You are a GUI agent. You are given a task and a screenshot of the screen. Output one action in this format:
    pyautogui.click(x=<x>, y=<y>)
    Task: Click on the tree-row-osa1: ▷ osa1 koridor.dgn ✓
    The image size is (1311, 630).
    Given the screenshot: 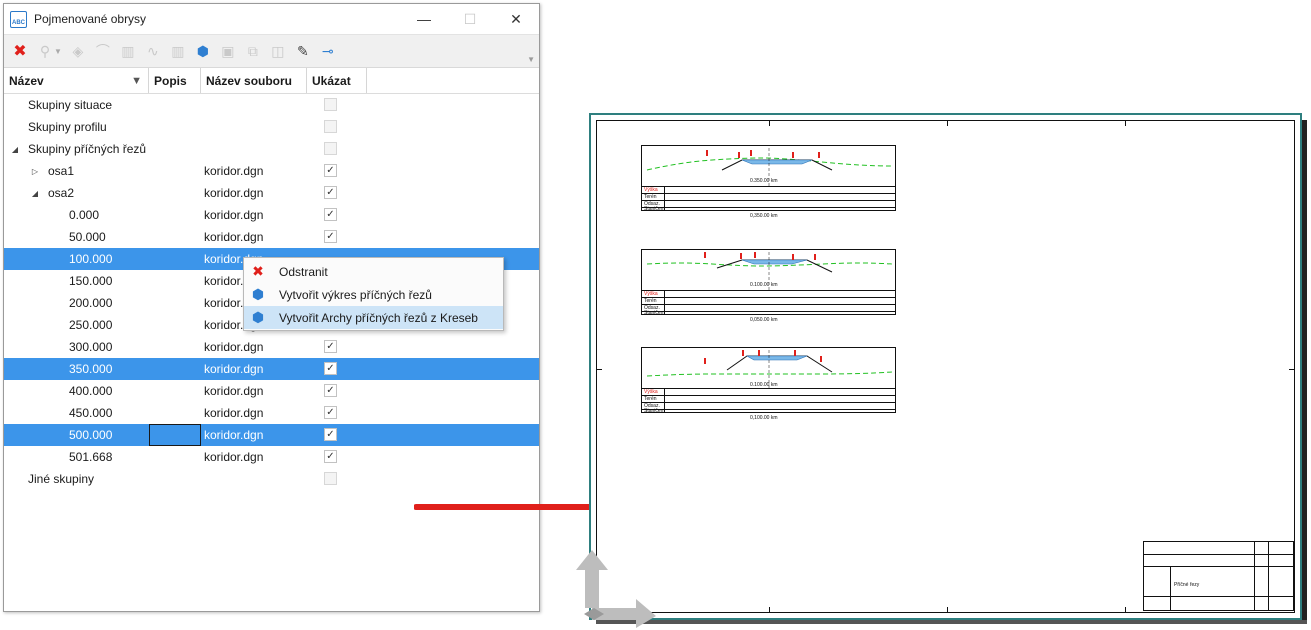 What is the action you would take?
    pyautogui.click(x=271, y=171)
    